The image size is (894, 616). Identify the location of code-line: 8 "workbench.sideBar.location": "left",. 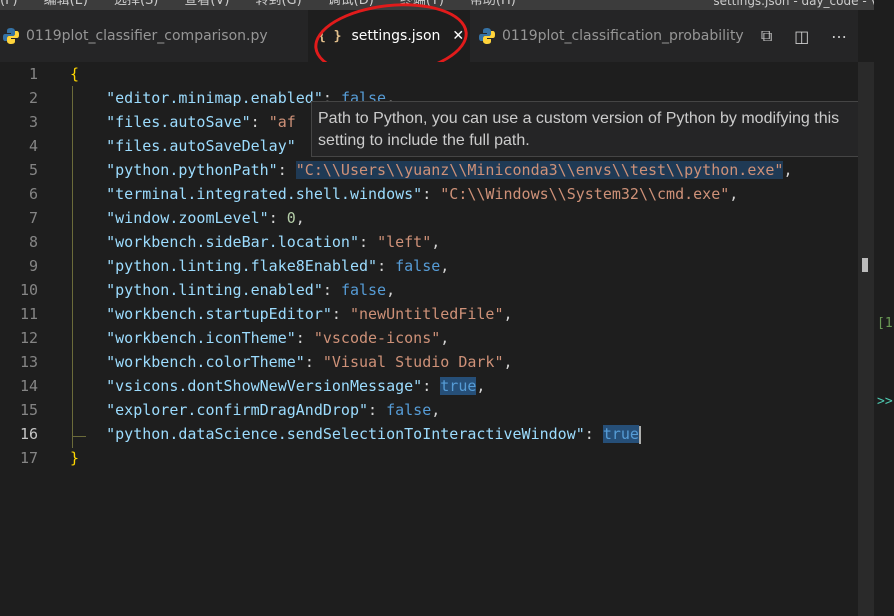
(429, 242).